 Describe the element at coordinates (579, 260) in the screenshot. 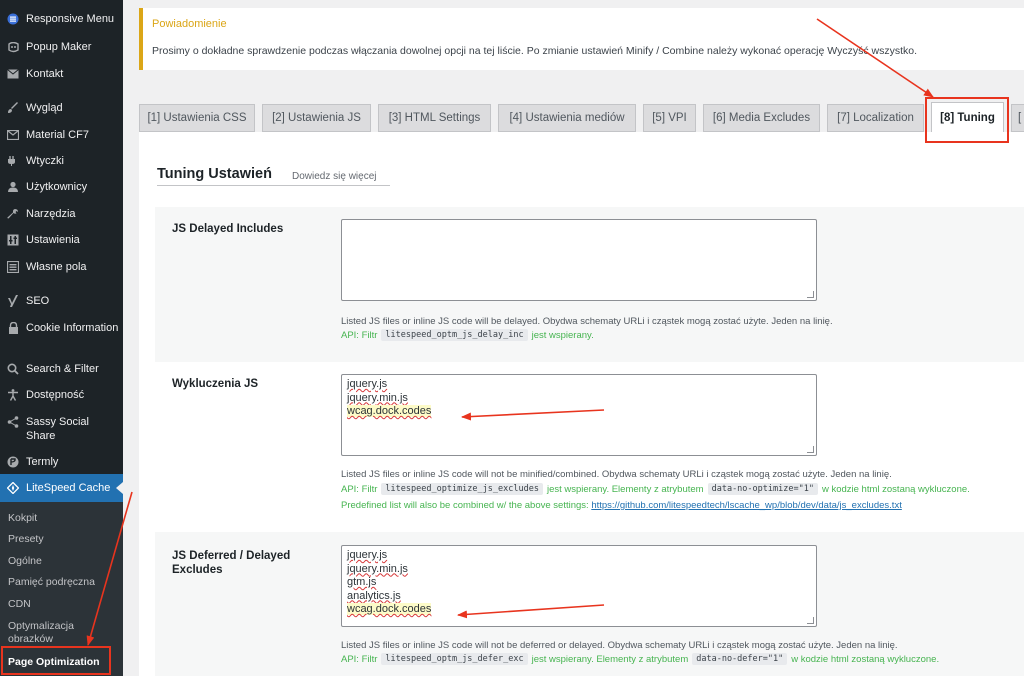

I see `js-delayed-includes-textarea` at that location.